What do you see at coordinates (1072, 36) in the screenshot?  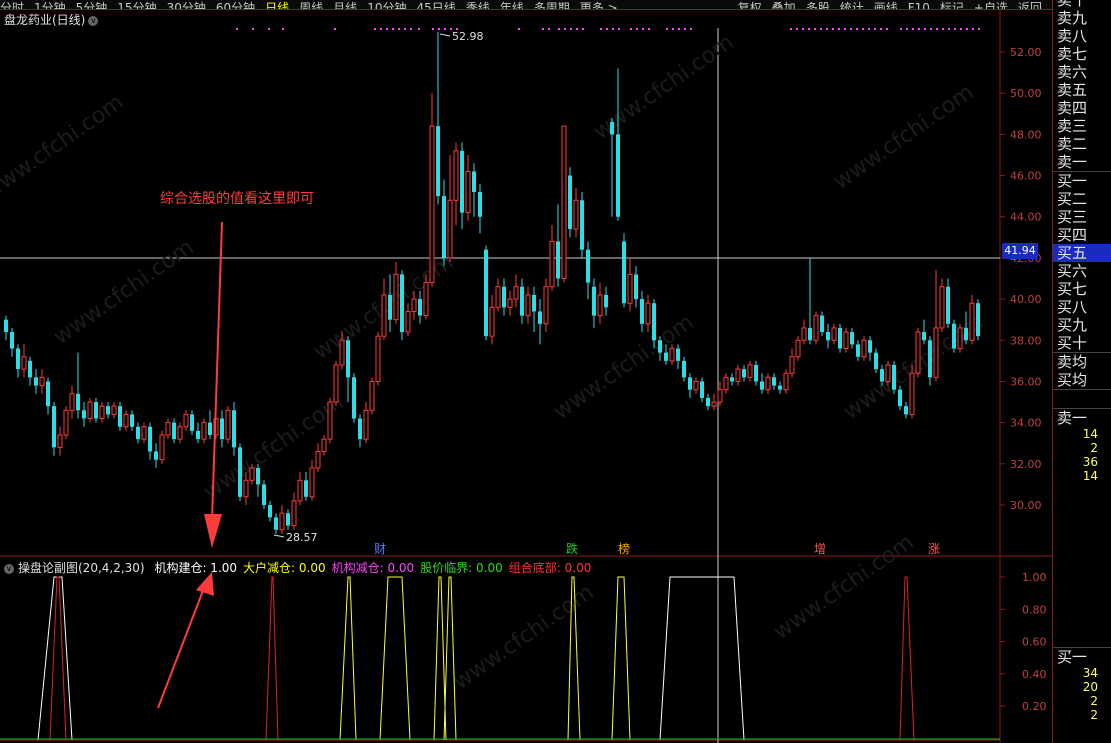 I see `sell-level-label: 卖八` at bounding box center [1072, 36].